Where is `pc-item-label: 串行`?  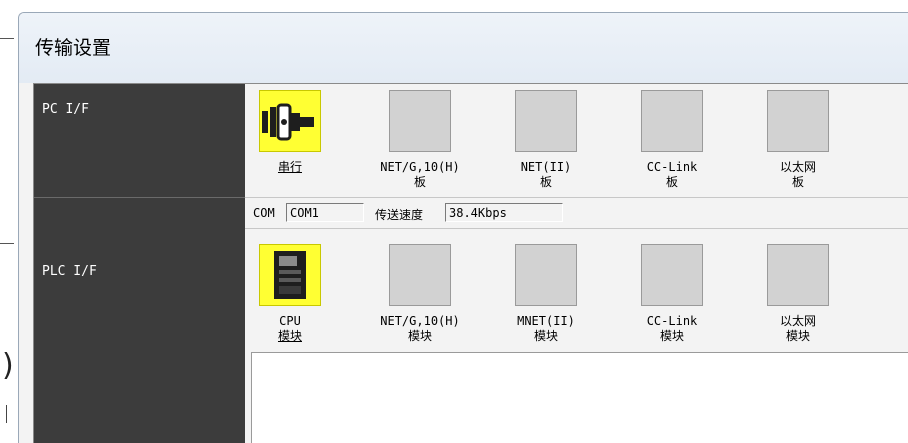 pc-item-label: 串行 is located at coordinates (289, 167).